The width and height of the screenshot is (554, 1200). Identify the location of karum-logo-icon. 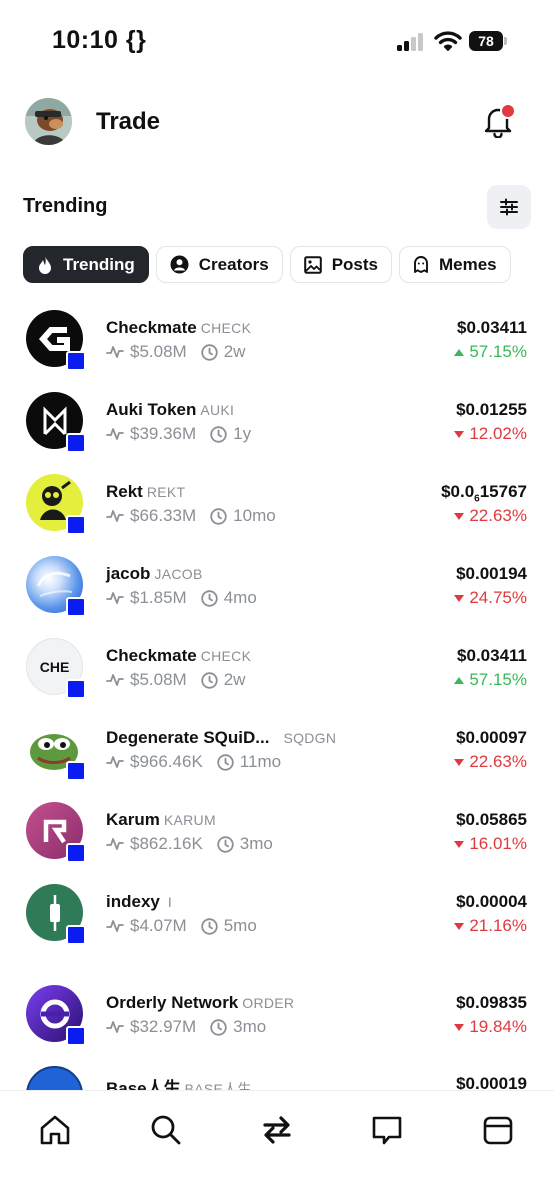
(54, 831).